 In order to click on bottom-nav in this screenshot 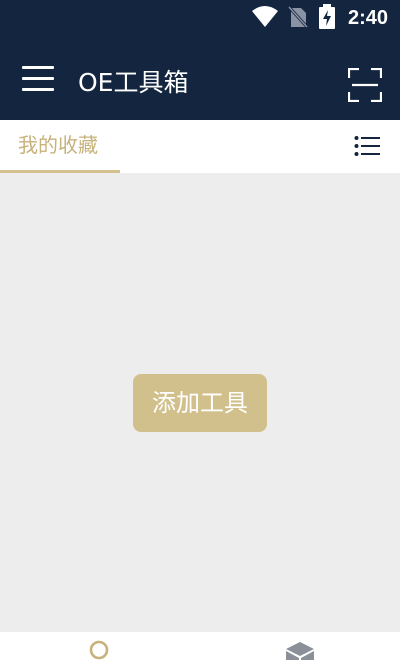, I will do `click(200, 646)`.